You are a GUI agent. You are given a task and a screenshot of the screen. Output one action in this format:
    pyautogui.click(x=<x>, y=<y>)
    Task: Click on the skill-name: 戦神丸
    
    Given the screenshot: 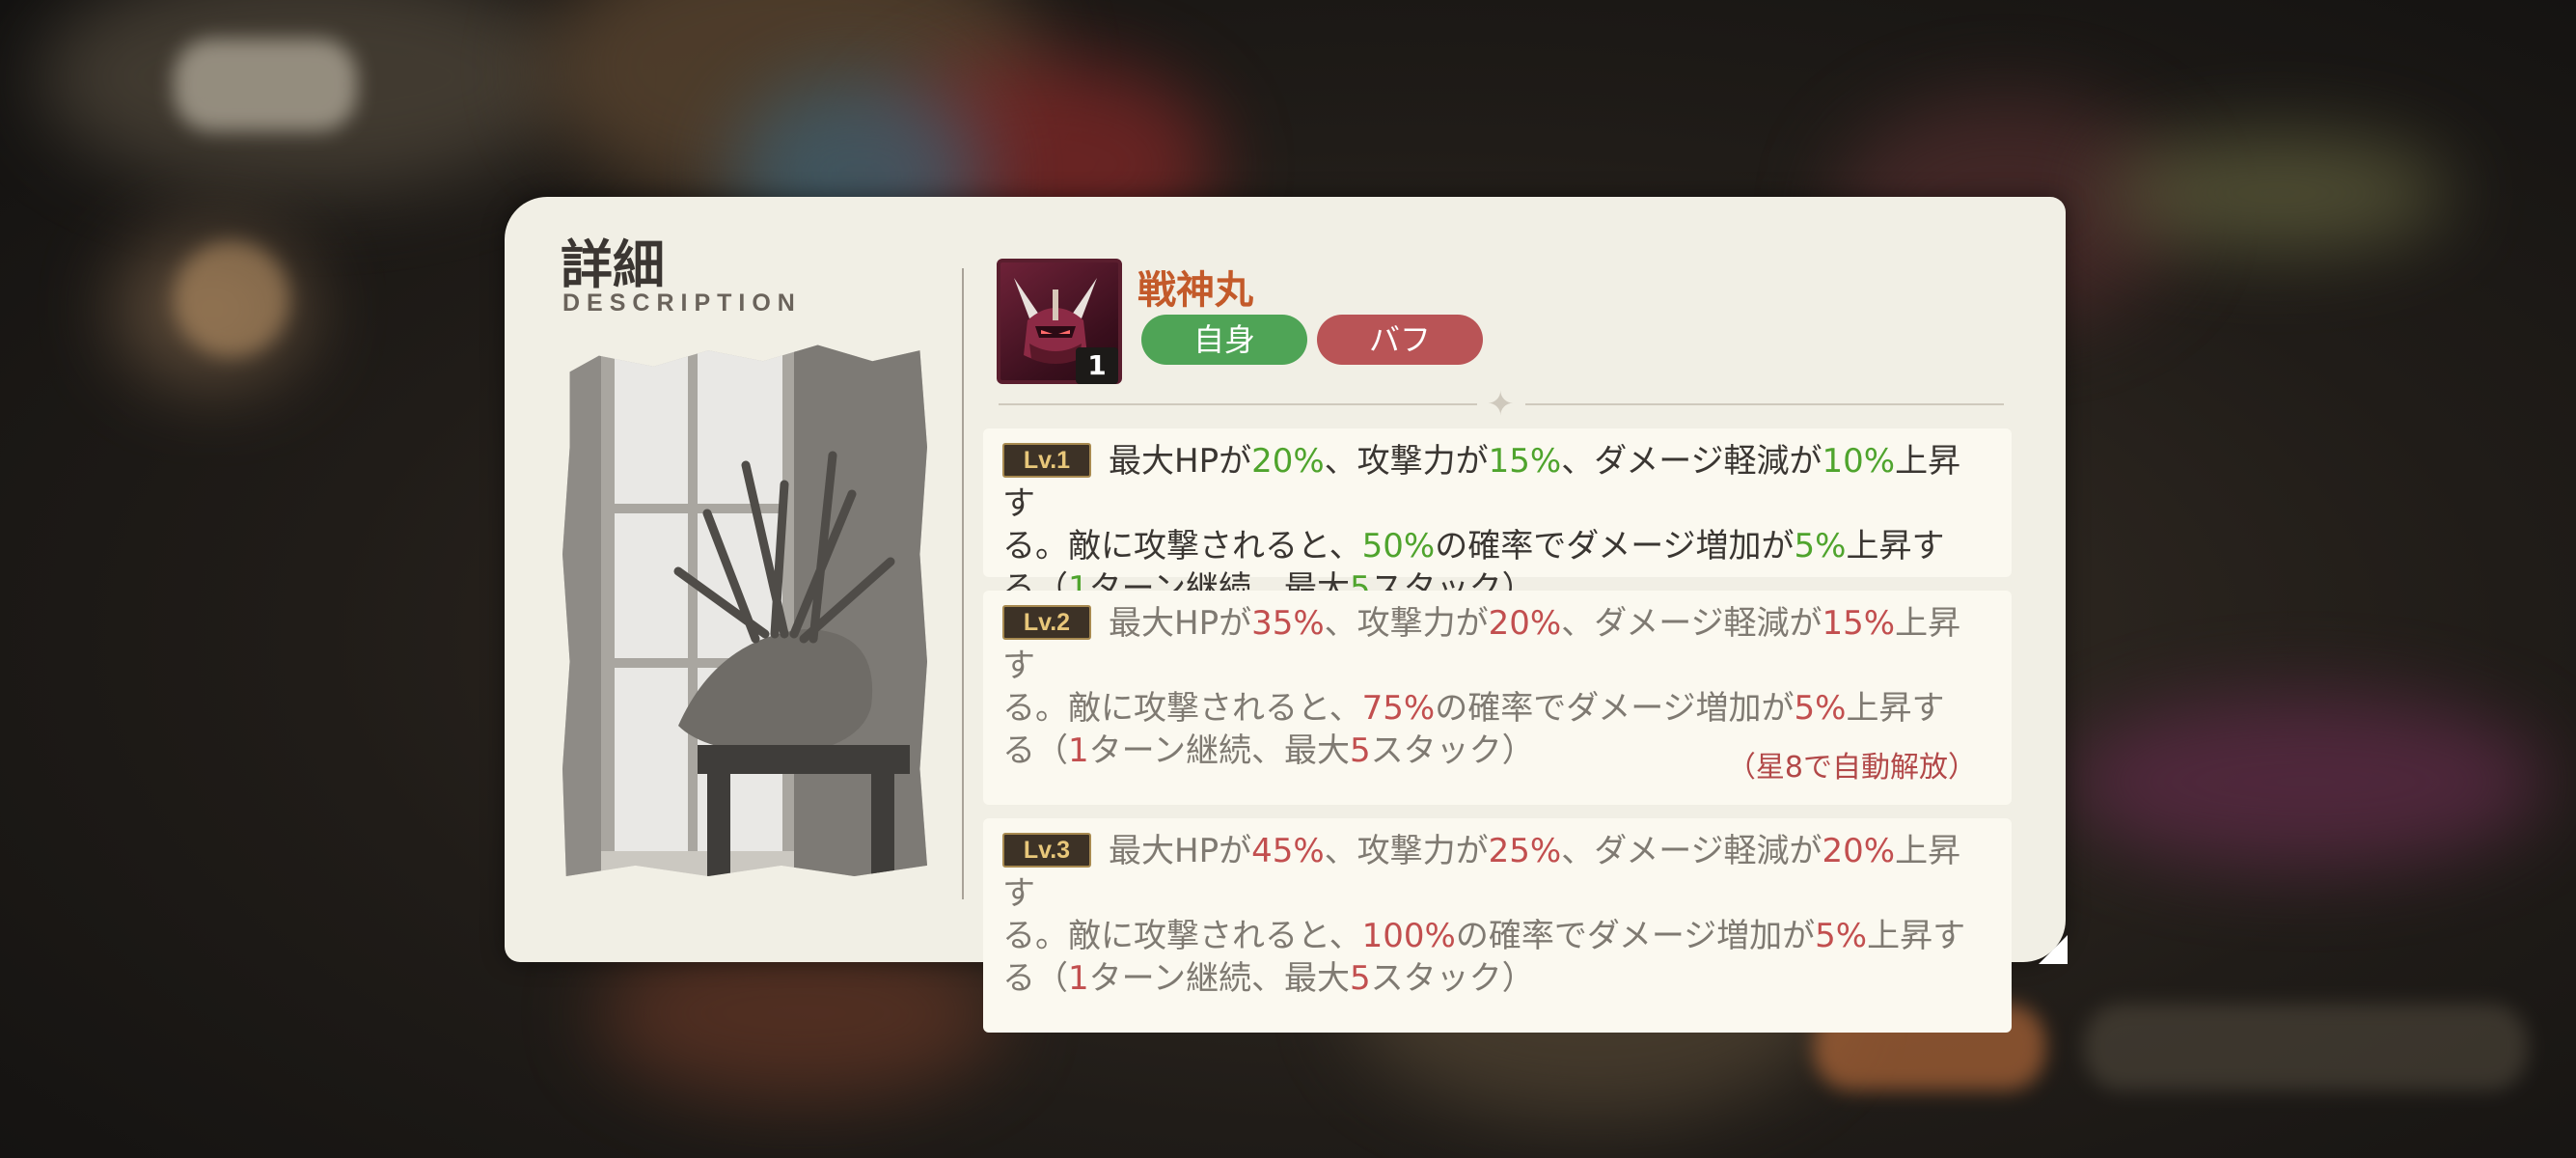 What is the action you would take?
    pyautogui.click(x=1195, y=290)
    